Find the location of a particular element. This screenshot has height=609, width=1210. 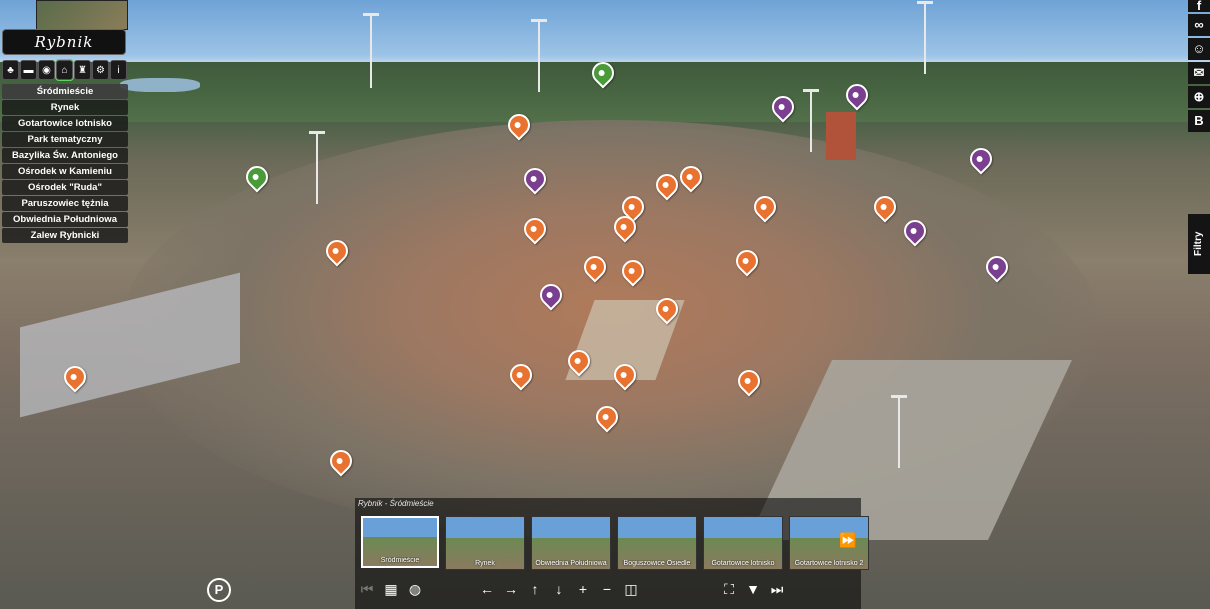

grid-icon: ▦ is located at coordinates (391, 589).